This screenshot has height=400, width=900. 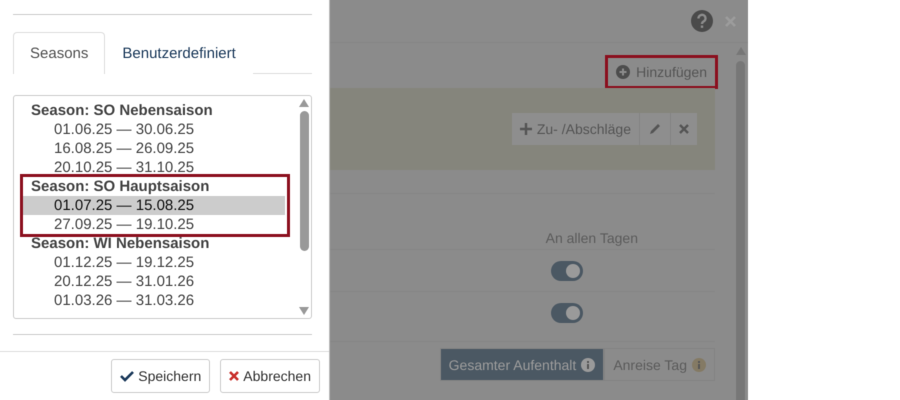 What do you see at coordinates (59, 53) in the screenshot?
I see `tab: Seasons` at bounding box center [59, 53].